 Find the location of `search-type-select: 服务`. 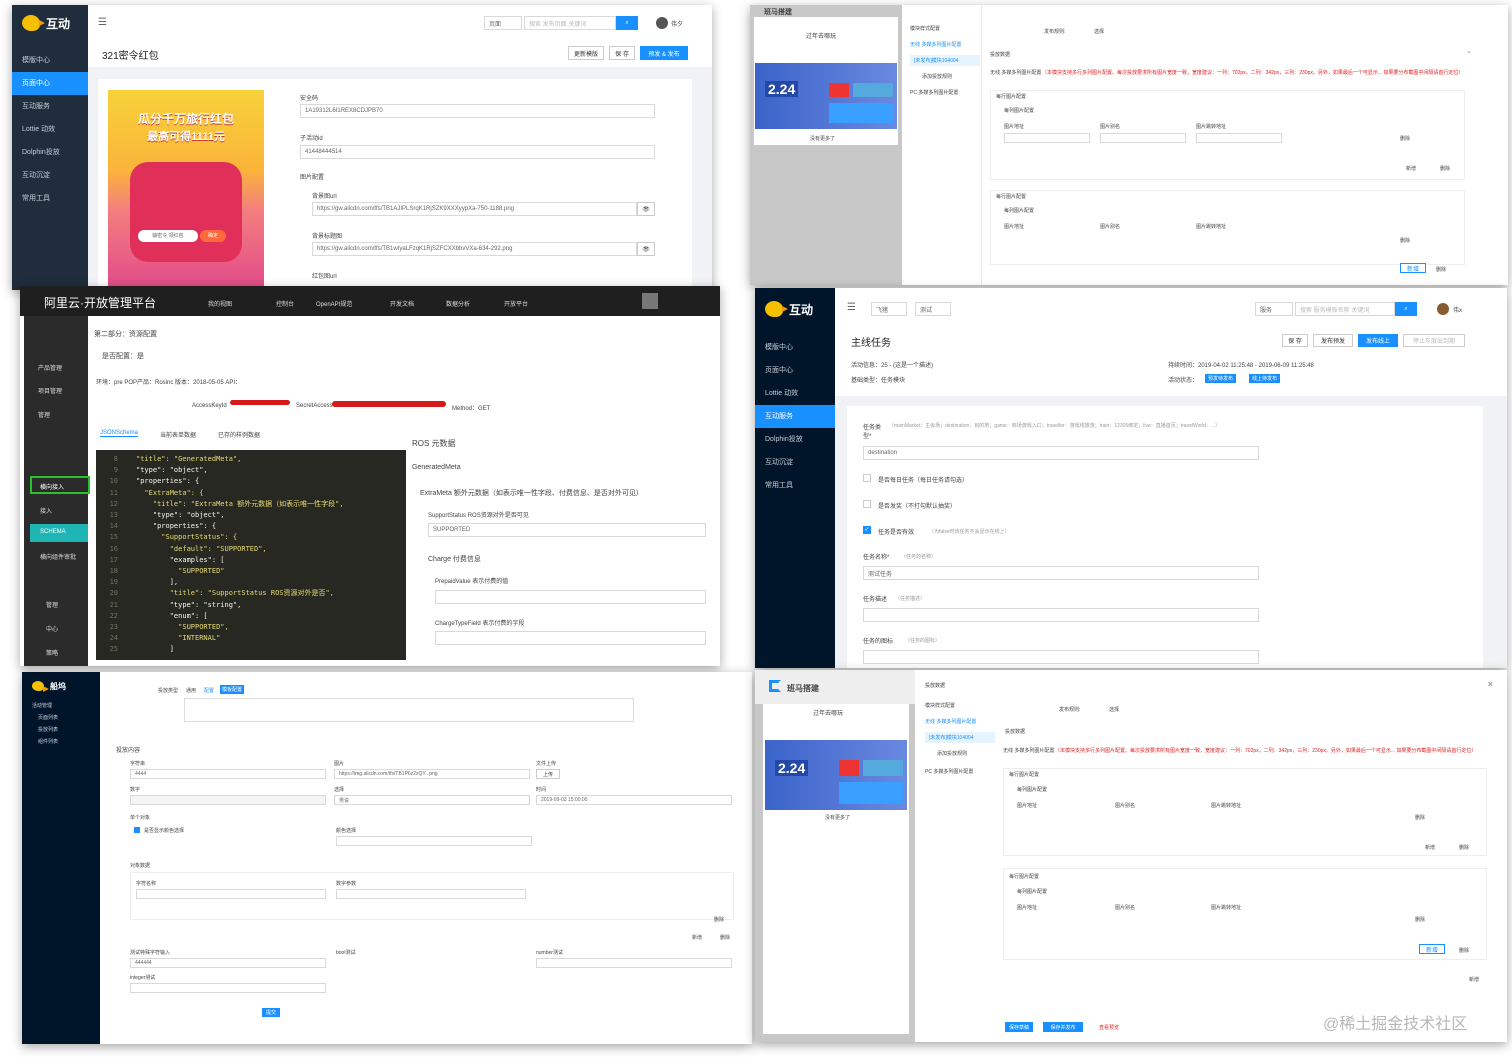

search-type-select: 服务 is located at coordinates (1274, 309).